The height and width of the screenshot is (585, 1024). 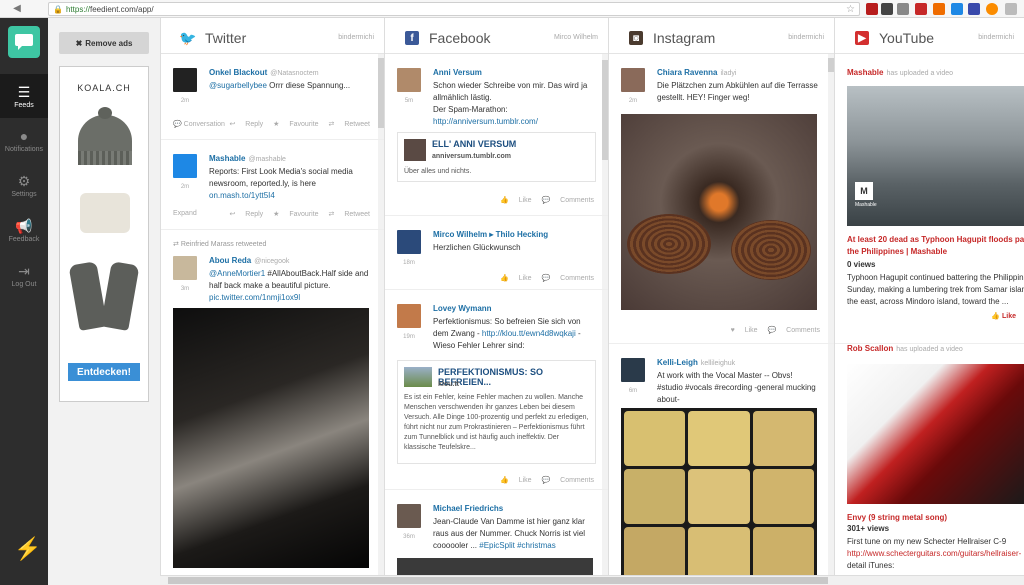 I want to click on author-name: Mirco Wilhelm ▸ Thilo Hecking, so click(x=490, y=234).